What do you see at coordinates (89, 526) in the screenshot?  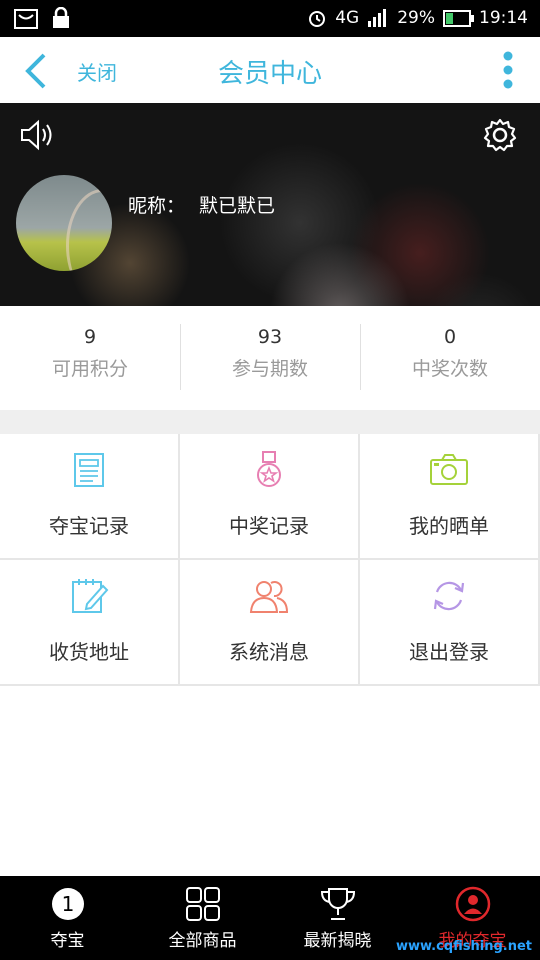 I see `menu-item-label: 夺宝记录` at bounding box center [89, 526].